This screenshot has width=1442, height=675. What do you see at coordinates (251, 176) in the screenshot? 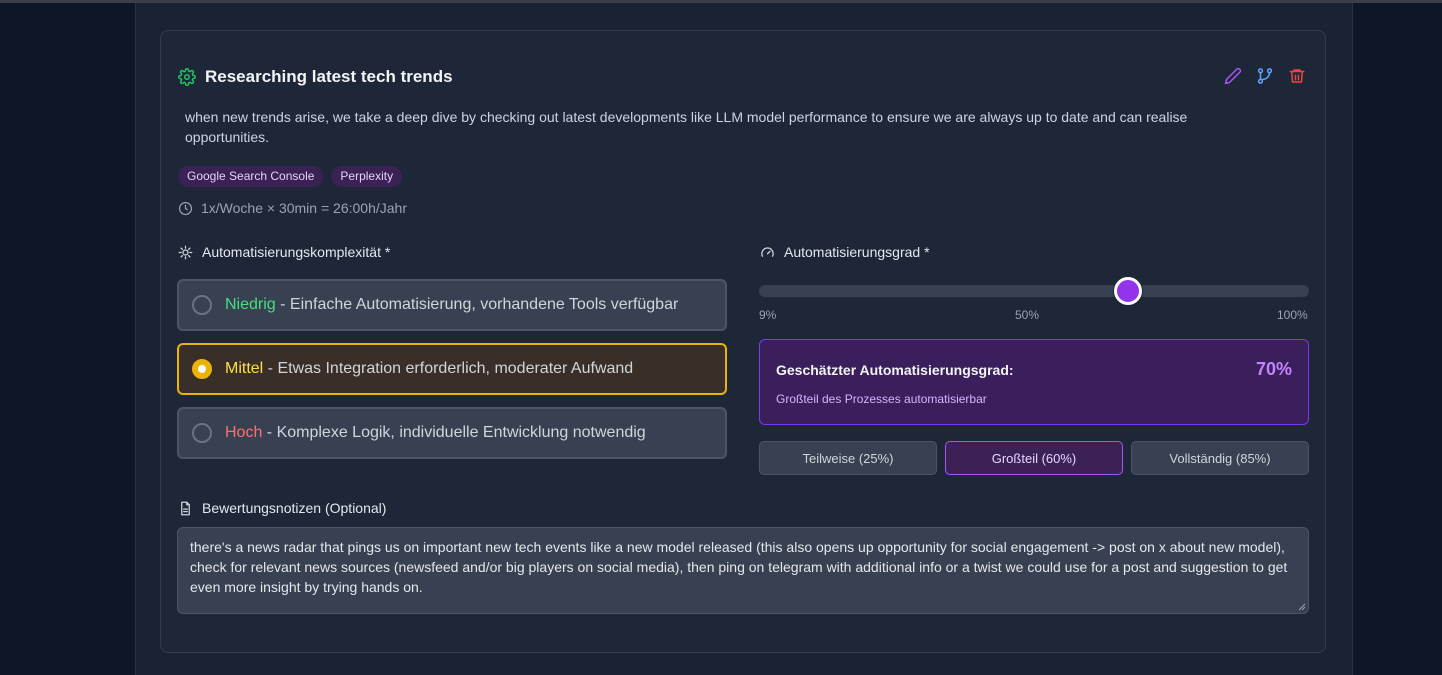
I see `tag-google-search-console: Google Search Console` at bounding box center [251, 176].